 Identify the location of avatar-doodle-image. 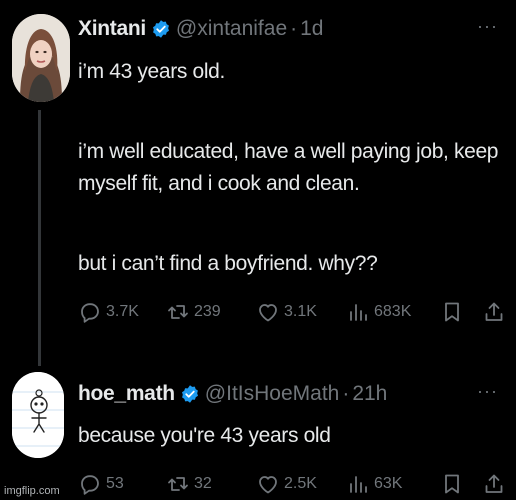
(38, 415).